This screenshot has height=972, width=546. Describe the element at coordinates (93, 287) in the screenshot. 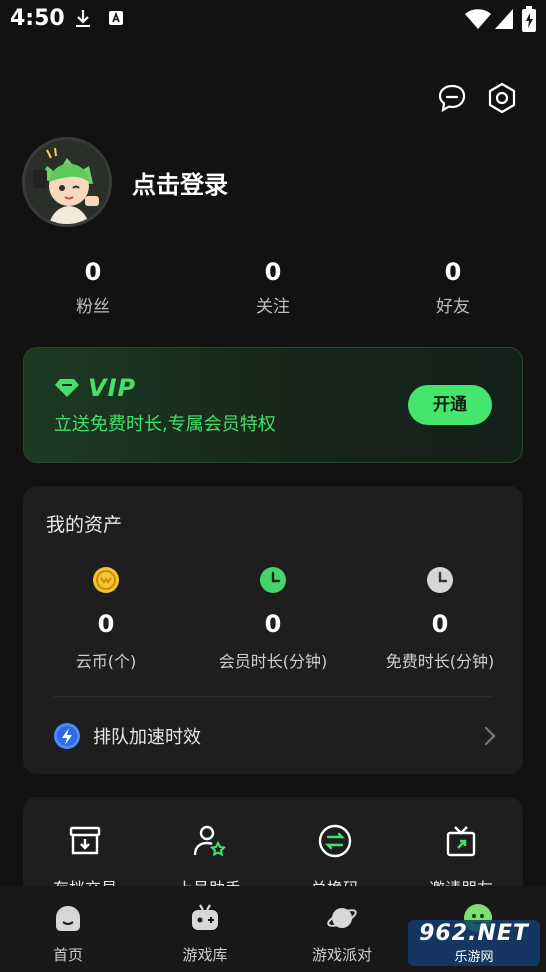

I see `stat-fans: 0 粉丝` at that location.